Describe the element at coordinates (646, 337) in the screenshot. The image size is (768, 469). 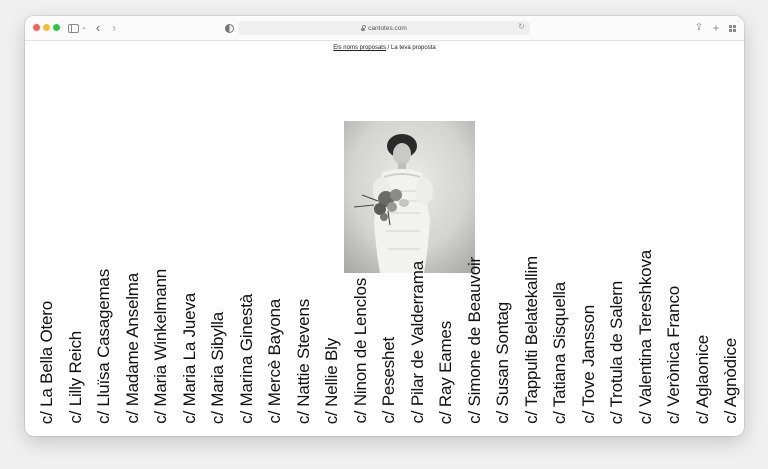
I see `street-name-item: c/ Valentina Tereshkova` at that location.